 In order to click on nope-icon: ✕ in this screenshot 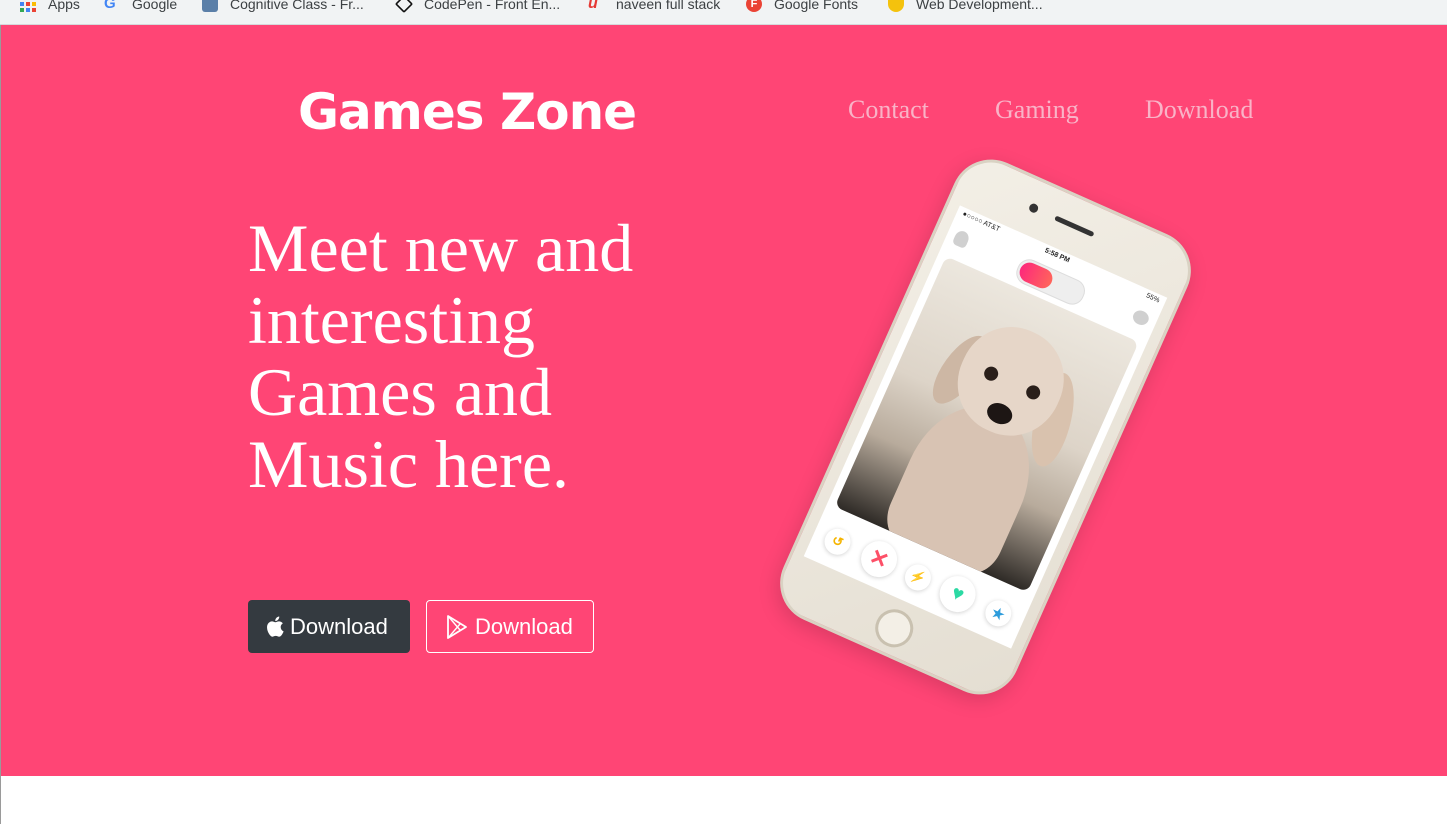, I will do `click(879, 559)`.